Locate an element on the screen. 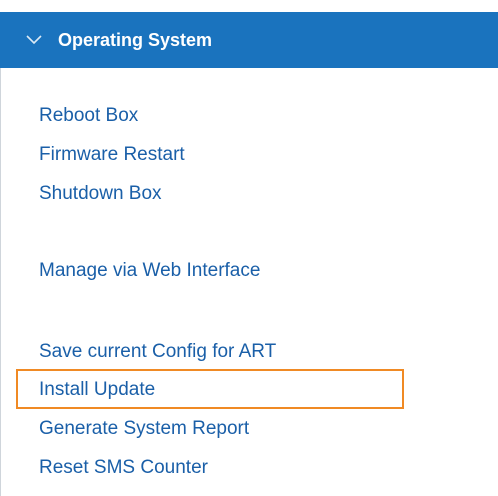 The height and width of the screenshot is (496, 498). menu-item-manage-web-interface: Manage via Web Interface is located at coordinates (149, 271).